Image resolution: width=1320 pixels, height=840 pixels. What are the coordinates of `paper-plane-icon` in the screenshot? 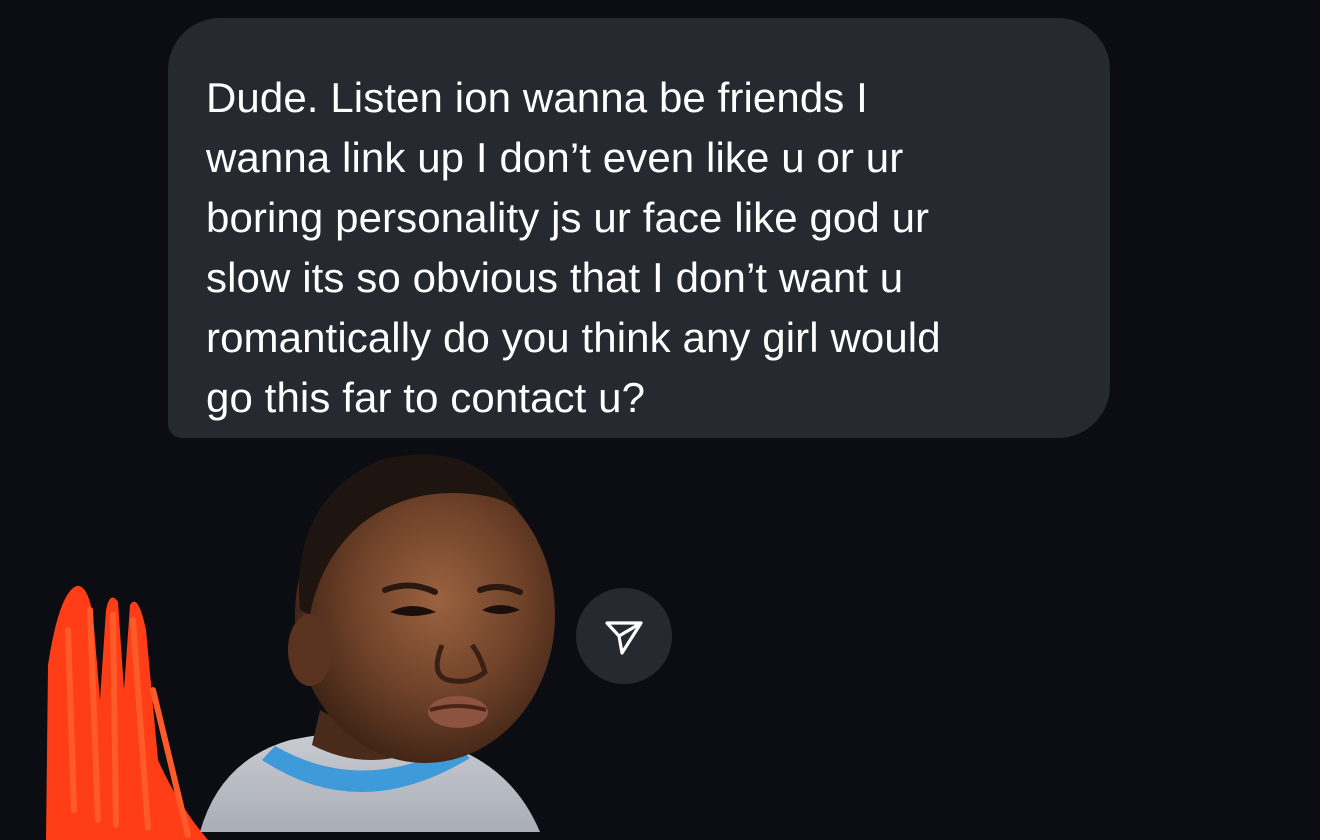 It's located at (624, 638).